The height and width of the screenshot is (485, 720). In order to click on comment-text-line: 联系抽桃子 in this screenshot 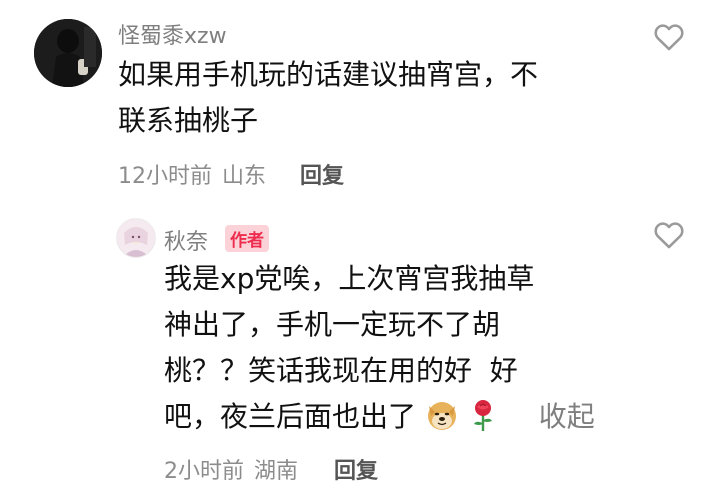, I will do `click(188, 120)`.